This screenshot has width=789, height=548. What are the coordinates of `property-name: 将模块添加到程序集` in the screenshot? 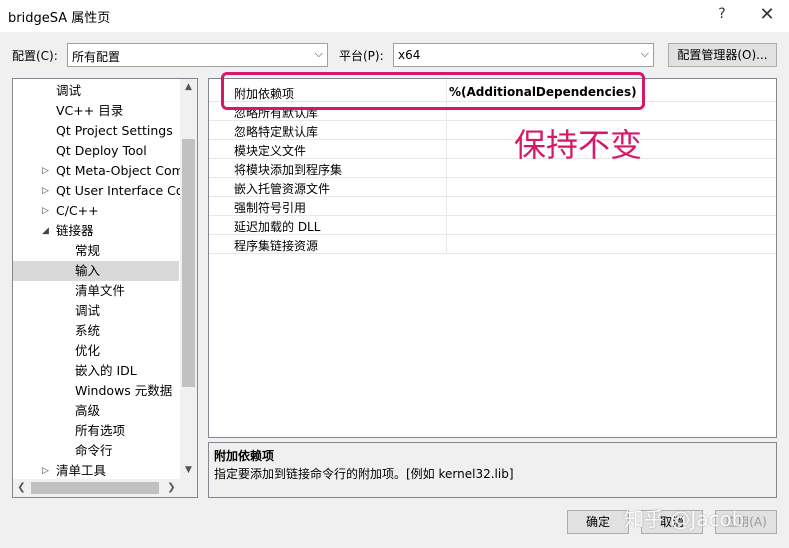 It's located at (288, 170).